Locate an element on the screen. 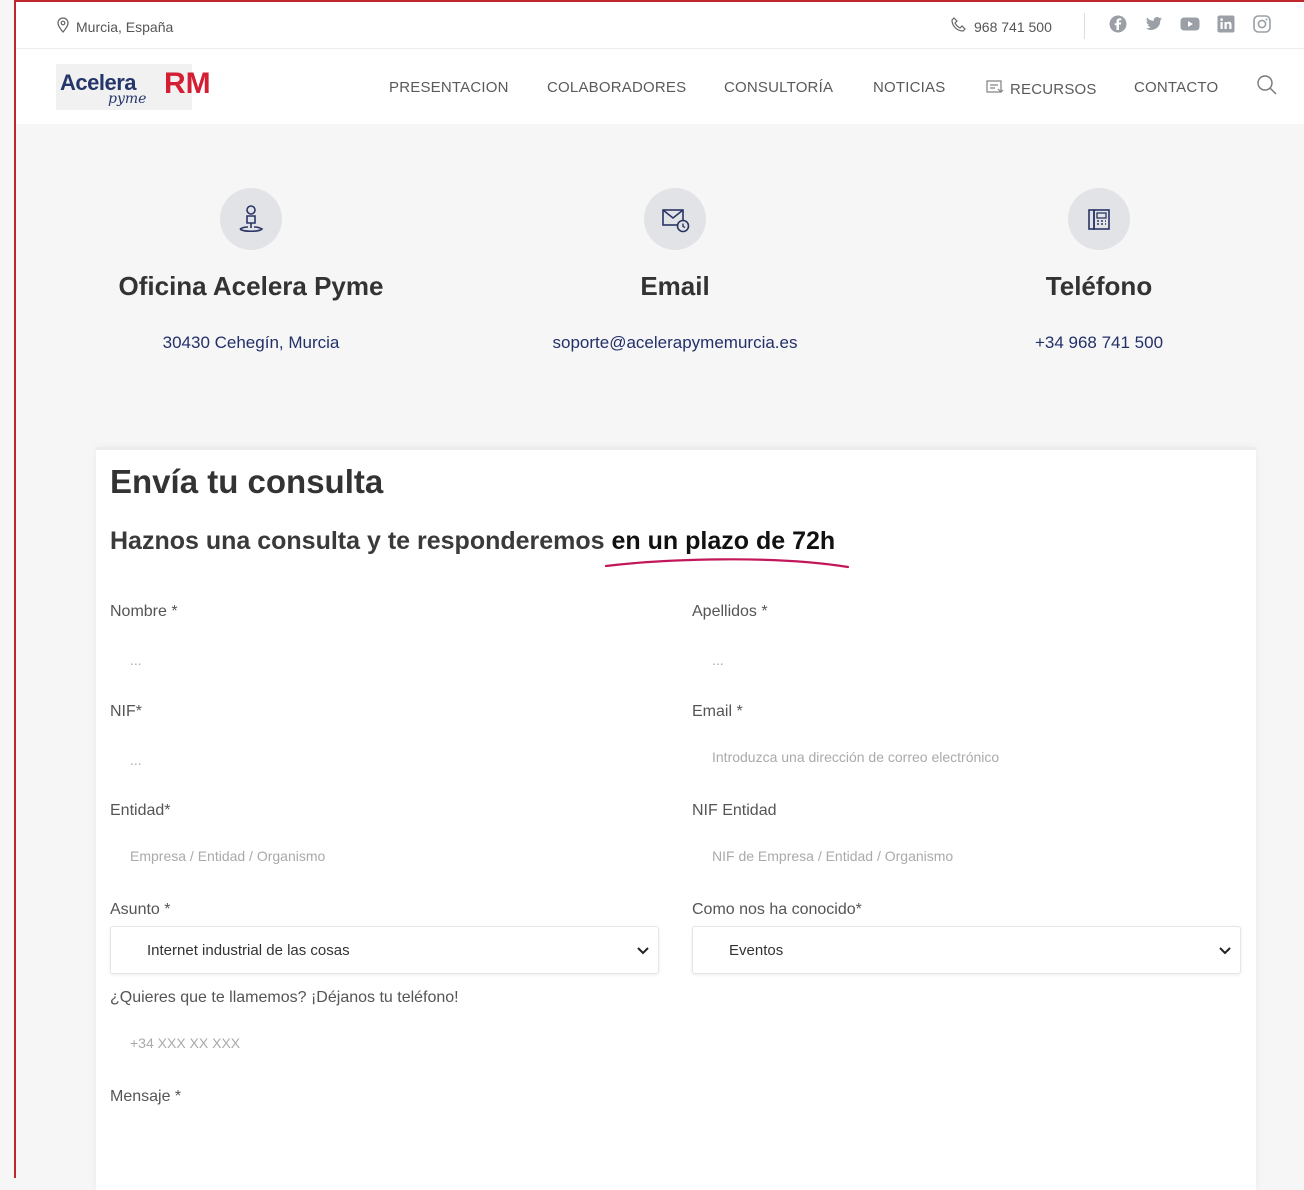  nav-recursos-label: RECURSOS is located at coordinates (1053, 89).